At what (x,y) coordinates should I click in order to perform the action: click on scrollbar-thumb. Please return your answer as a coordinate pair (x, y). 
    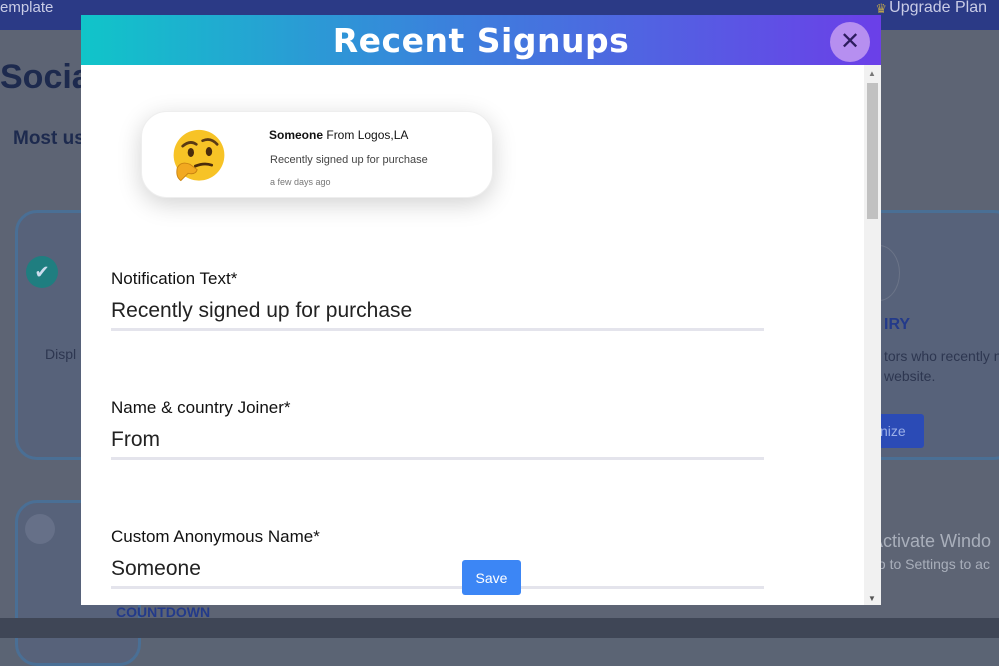
    Looking at the image, I should click on (872, 151).